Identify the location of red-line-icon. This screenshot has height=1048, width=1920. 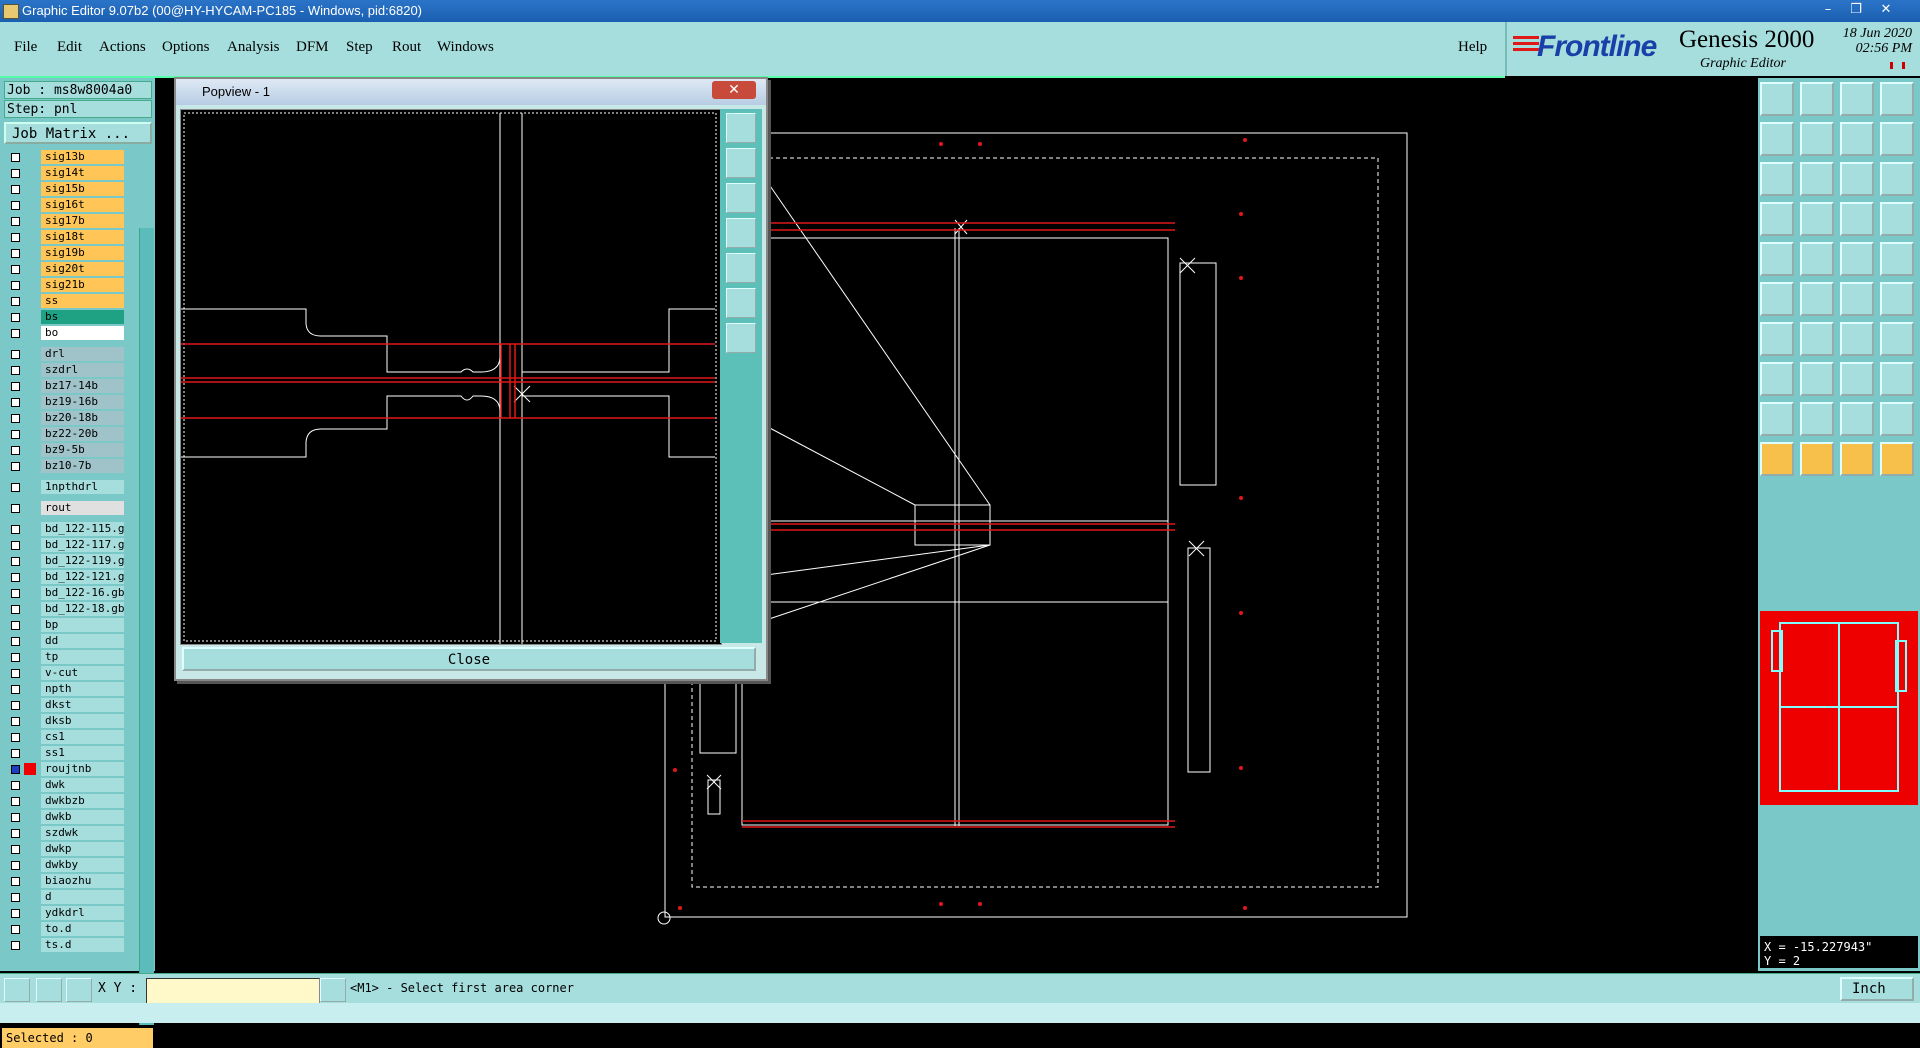
(1777, 339).